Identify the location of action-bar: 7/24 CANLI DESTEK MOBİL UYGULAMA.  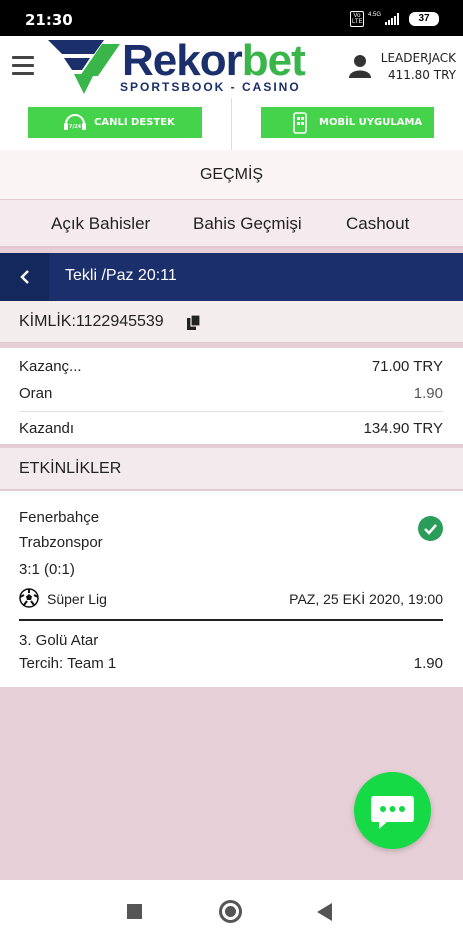
(231, 124).